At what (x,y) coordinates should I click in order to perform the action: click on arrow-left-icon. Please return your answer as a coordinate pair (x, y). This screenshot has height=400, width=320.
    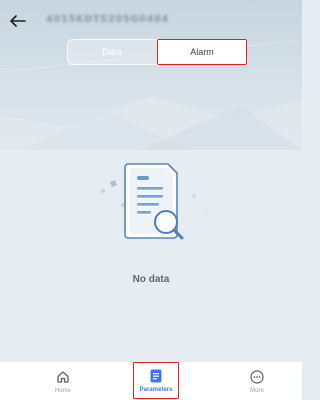
    Looking at the image, I should click on (18, 21).